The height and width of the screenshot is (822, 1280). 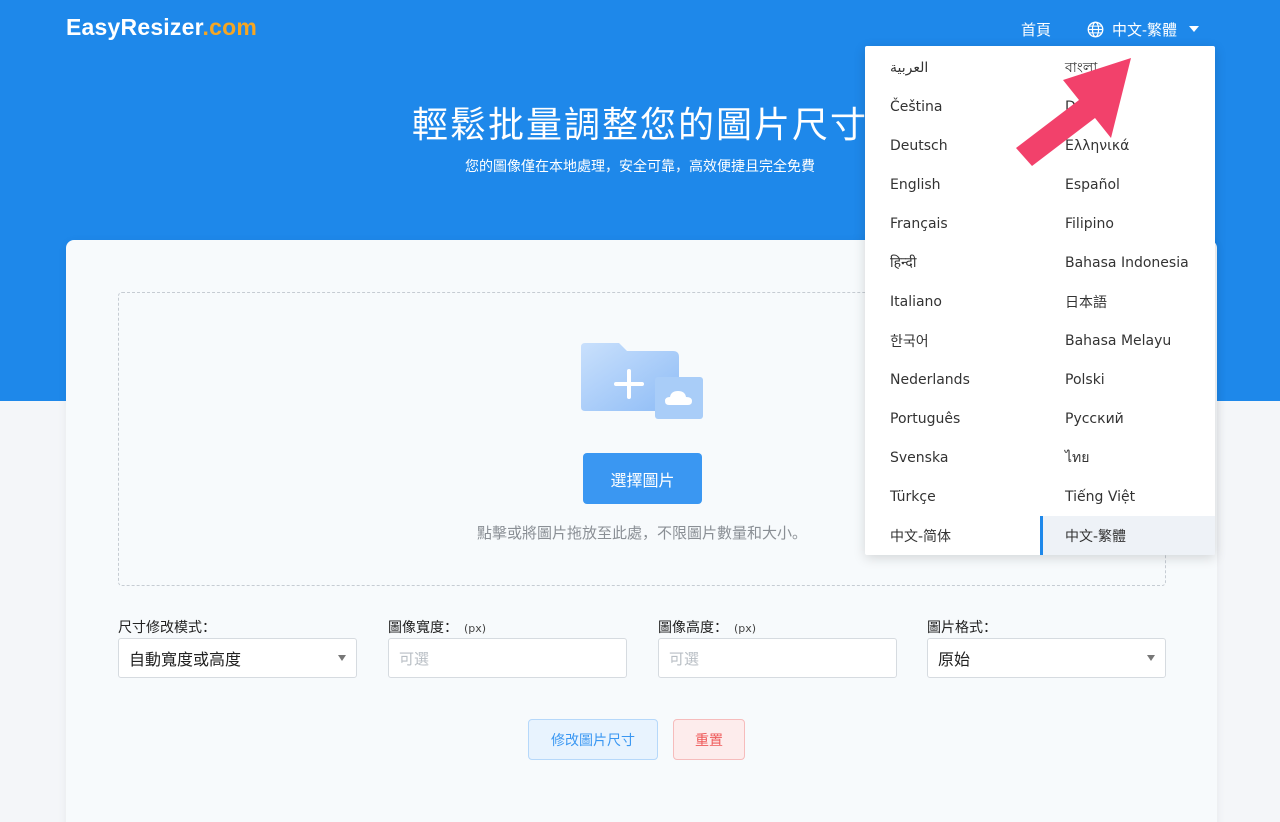 I want to click on height-label: 圖像高度： (px), so click(x=707, y=627).